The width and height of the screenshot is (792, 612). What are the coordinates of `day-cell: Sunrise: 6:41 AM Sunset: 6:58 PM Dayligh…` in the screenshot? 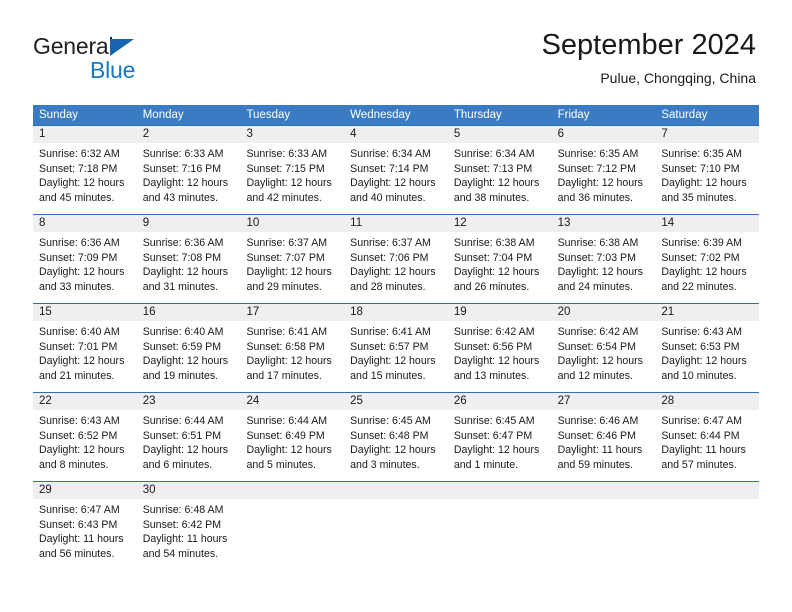 It's located at (292, 356).